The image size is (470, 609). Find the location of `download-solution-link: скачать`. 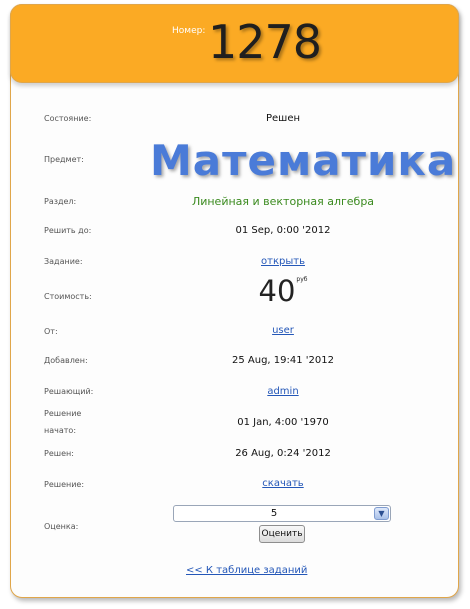

download-solution-link: скачать is located at coordinates (282, 483).